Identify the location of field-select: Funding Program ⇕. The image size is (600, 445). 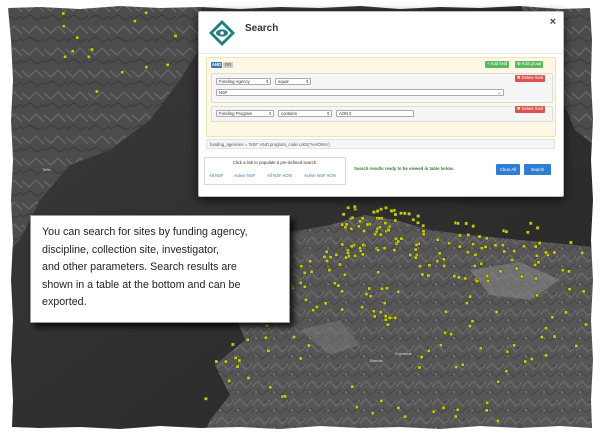
(245, 113).